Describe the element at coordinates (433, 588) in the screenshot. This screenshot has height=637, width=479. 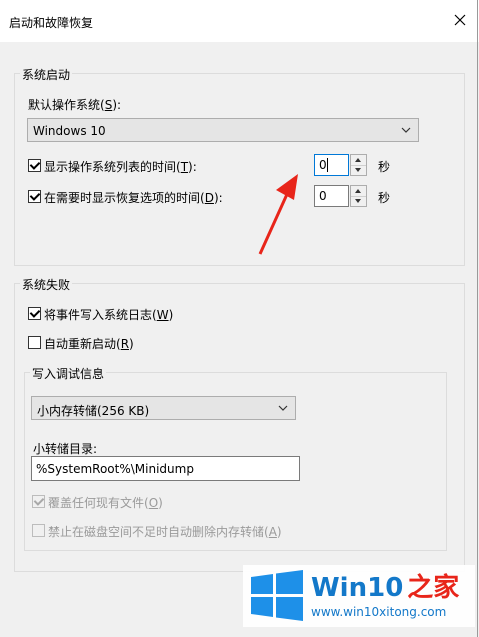
I see `watermark-brand-suffix: 之家` at that location.